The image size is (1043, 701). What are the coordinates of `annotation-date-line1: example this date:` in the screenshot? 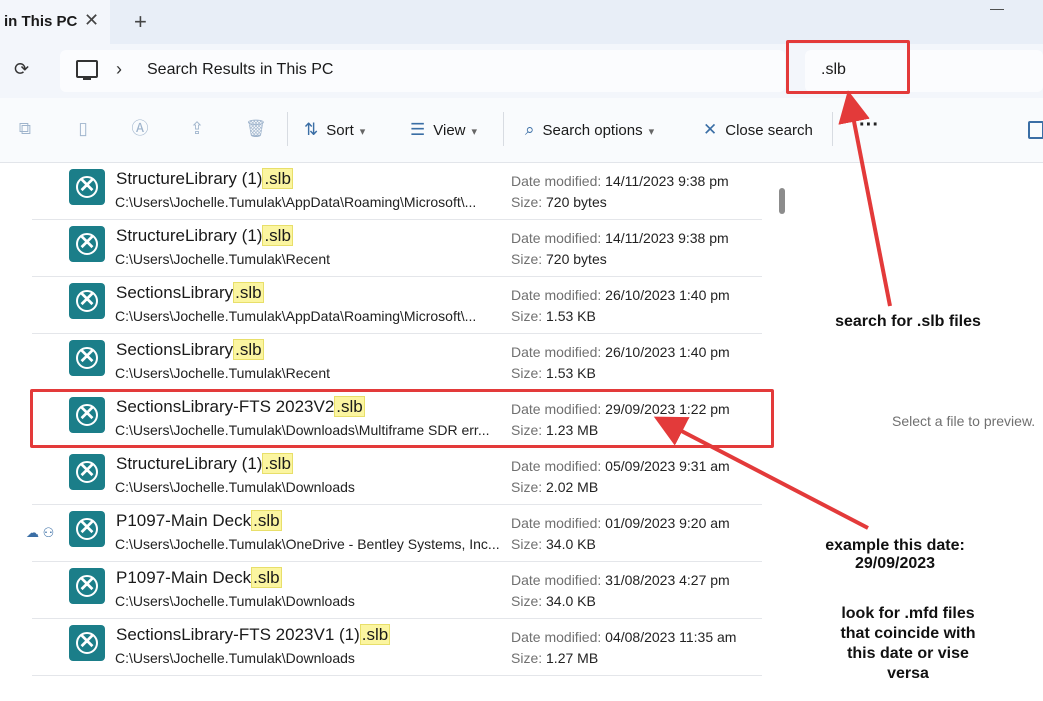 It's located at (895, 545).